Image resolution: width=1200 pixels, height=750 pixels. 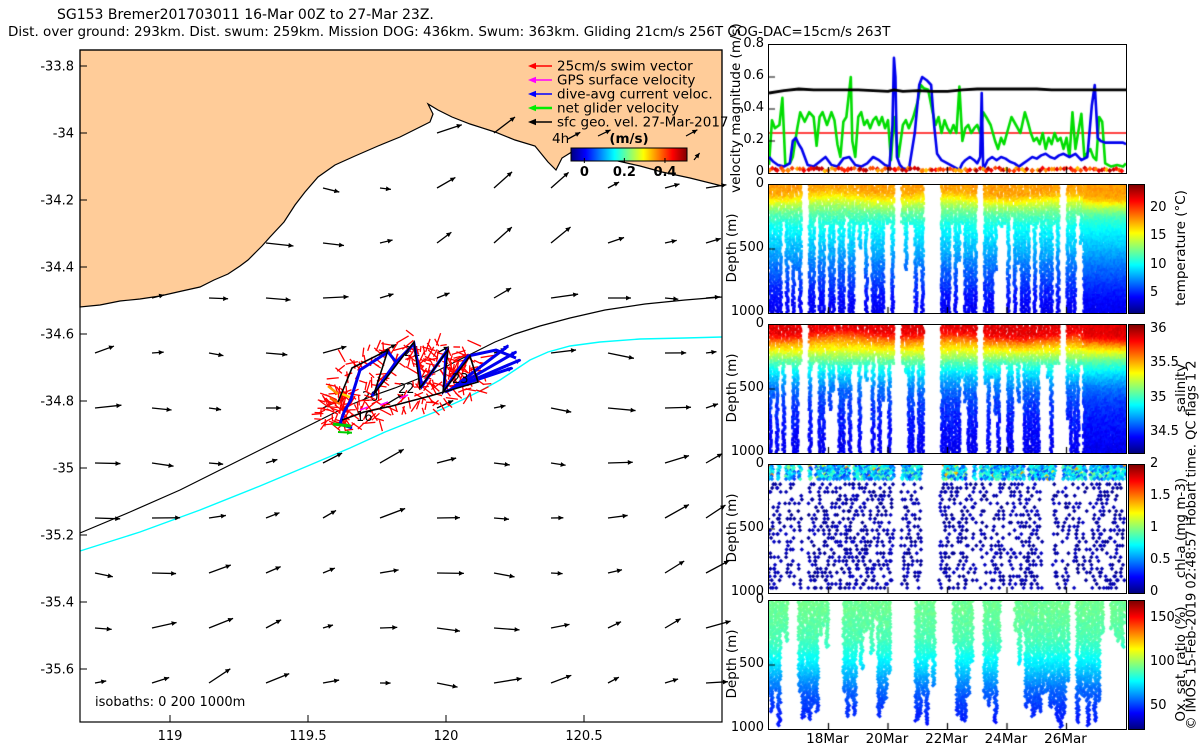 I want to click on map-colorbar-title: (m/s), so click(x=628, y=139).